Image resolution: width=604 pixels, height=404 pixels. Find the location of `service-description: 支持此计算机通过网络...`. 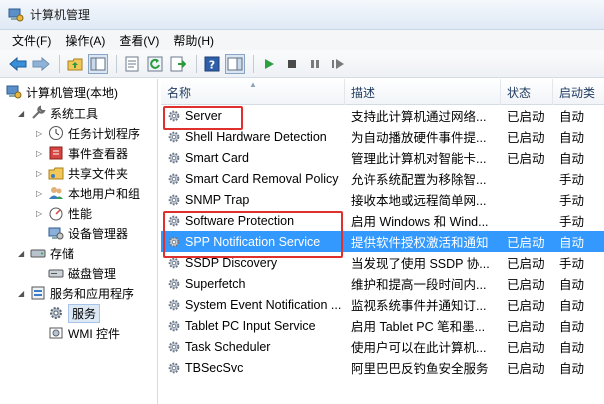

service-description: 支持此计算机通过网络... is located at coordinates (419, 117).